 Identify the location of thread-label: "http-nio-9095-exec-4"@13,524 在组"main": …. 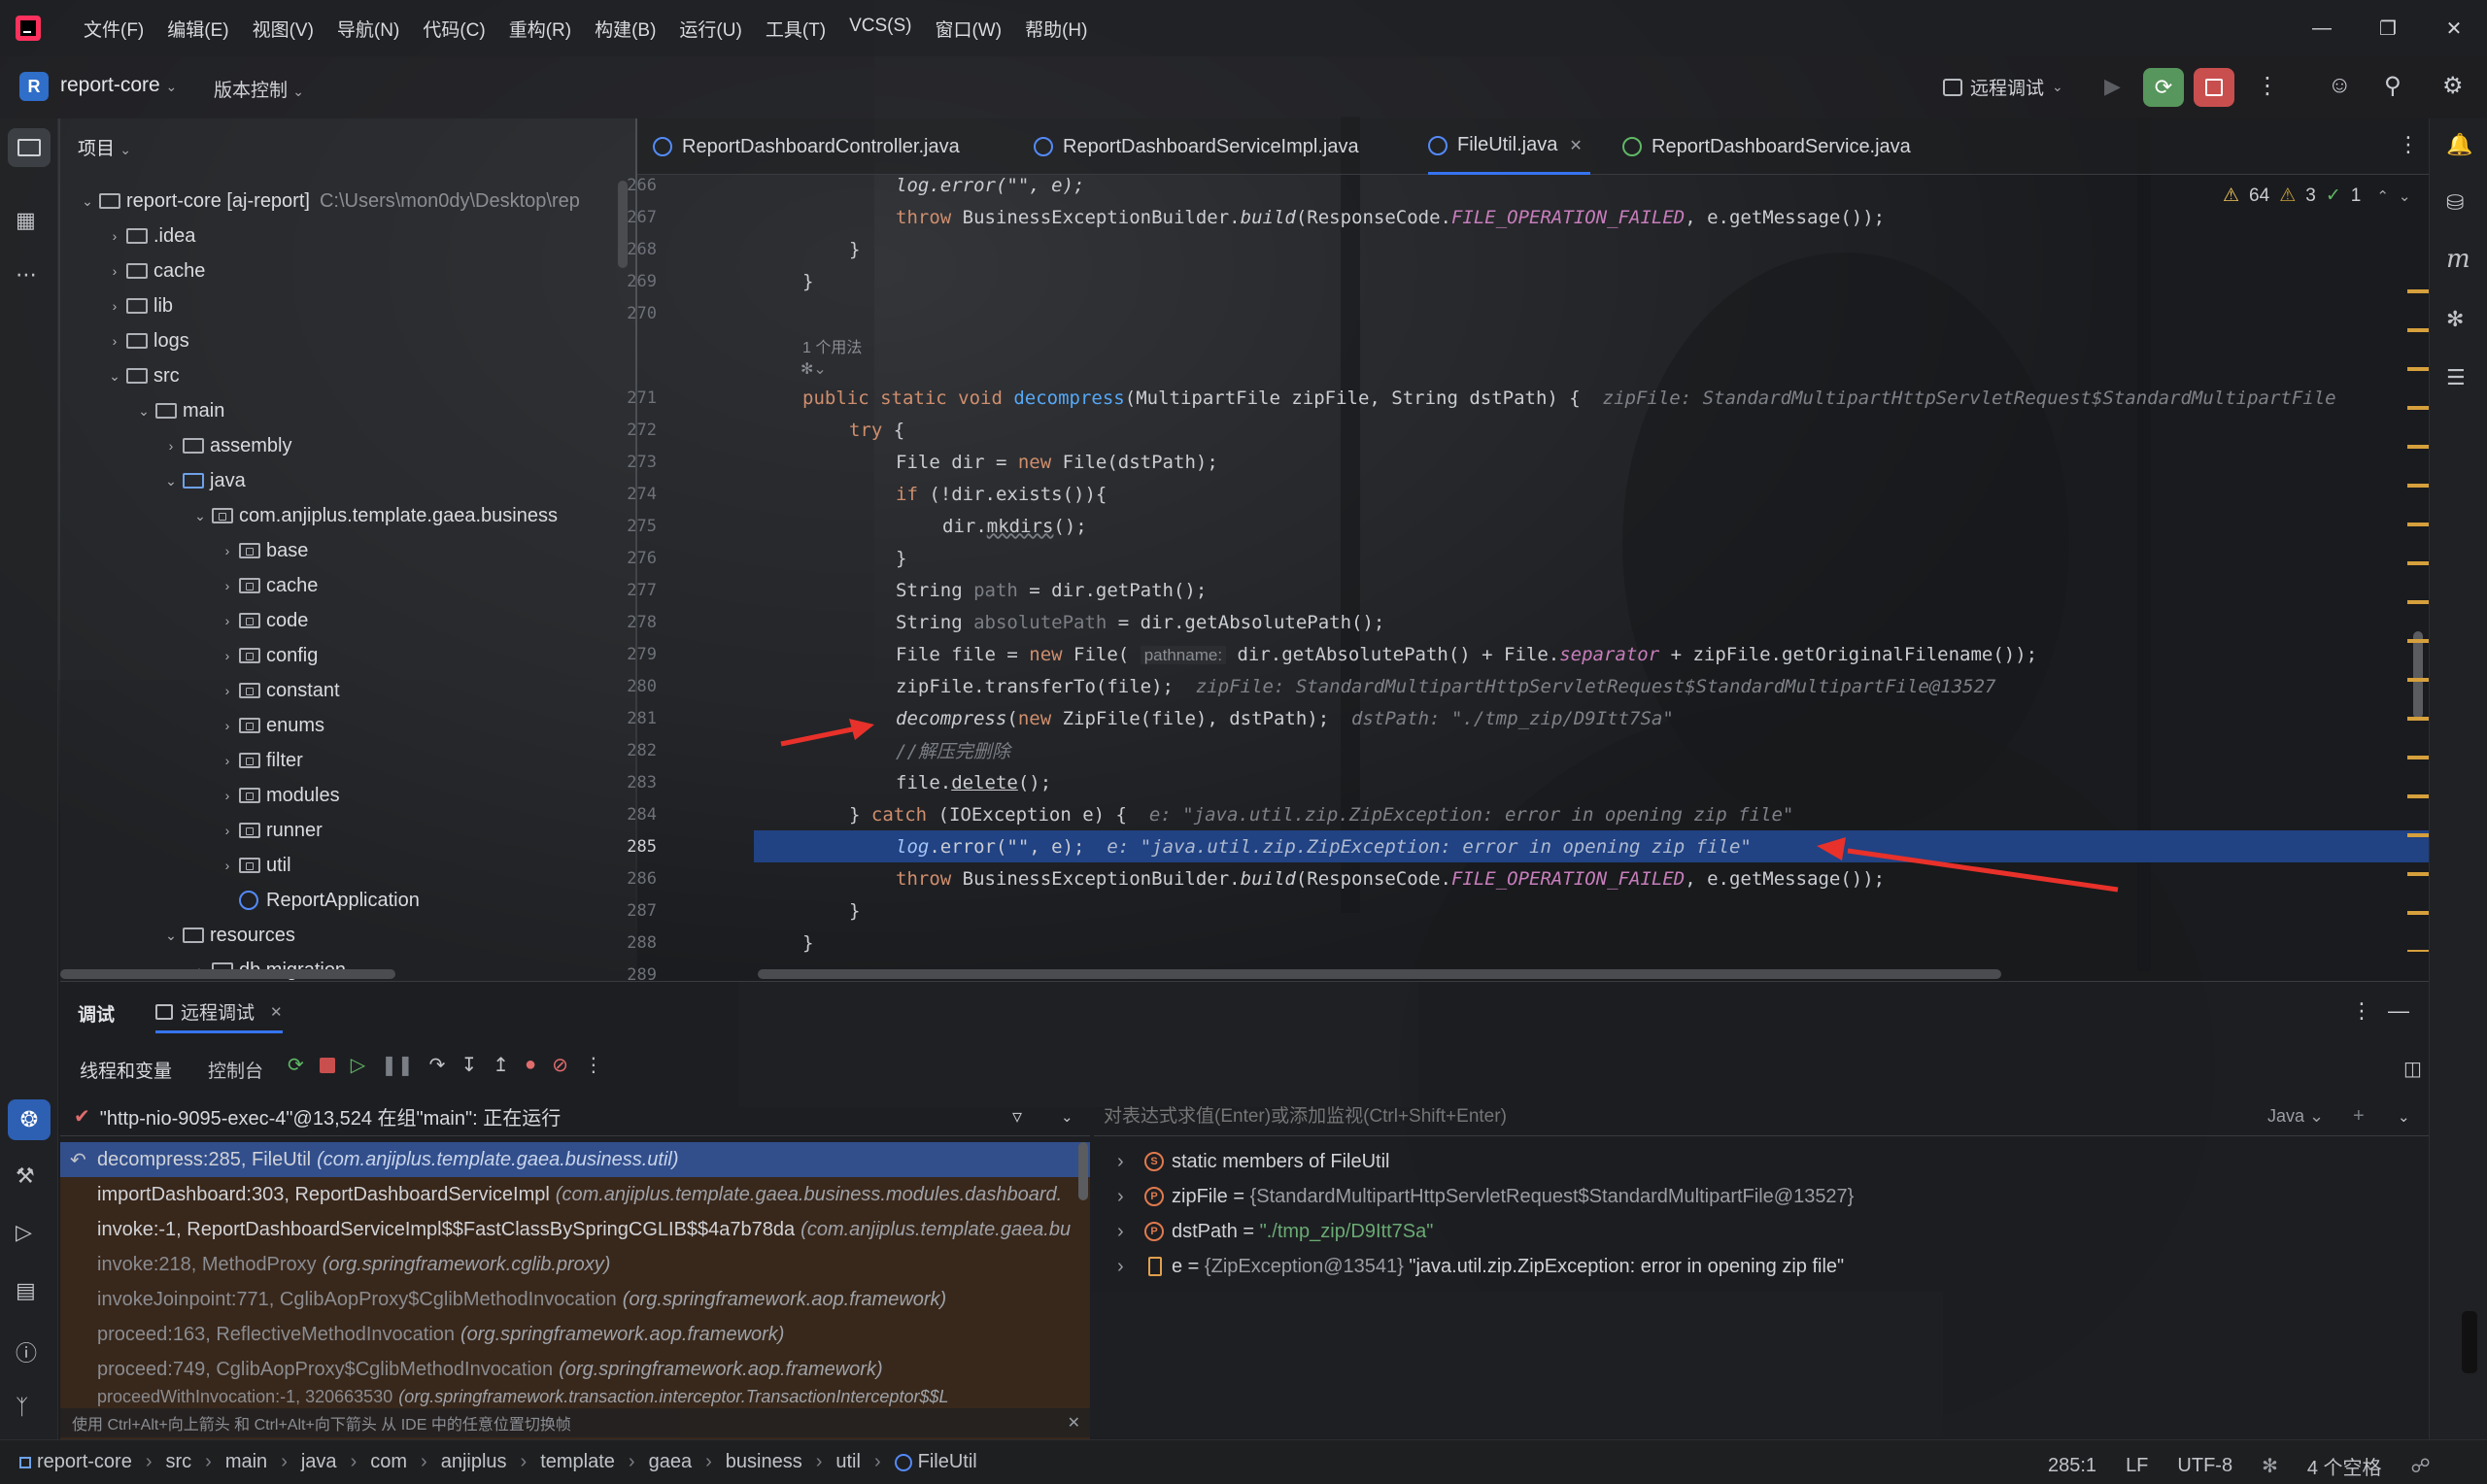
(330, 1119).